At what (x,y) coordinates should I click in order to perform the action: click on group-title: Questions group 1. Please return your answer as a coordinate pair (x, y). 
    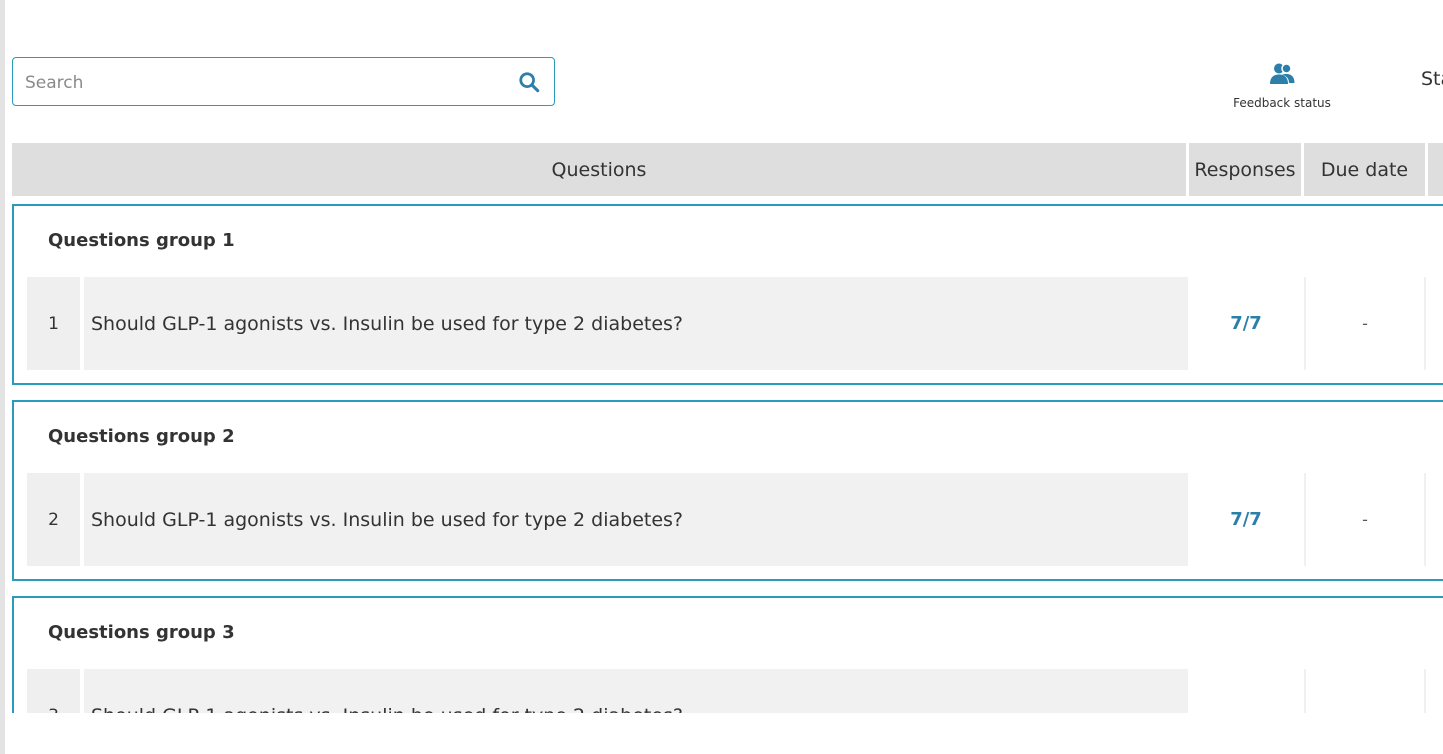
    Looking at the image, I should click on (141, 240).